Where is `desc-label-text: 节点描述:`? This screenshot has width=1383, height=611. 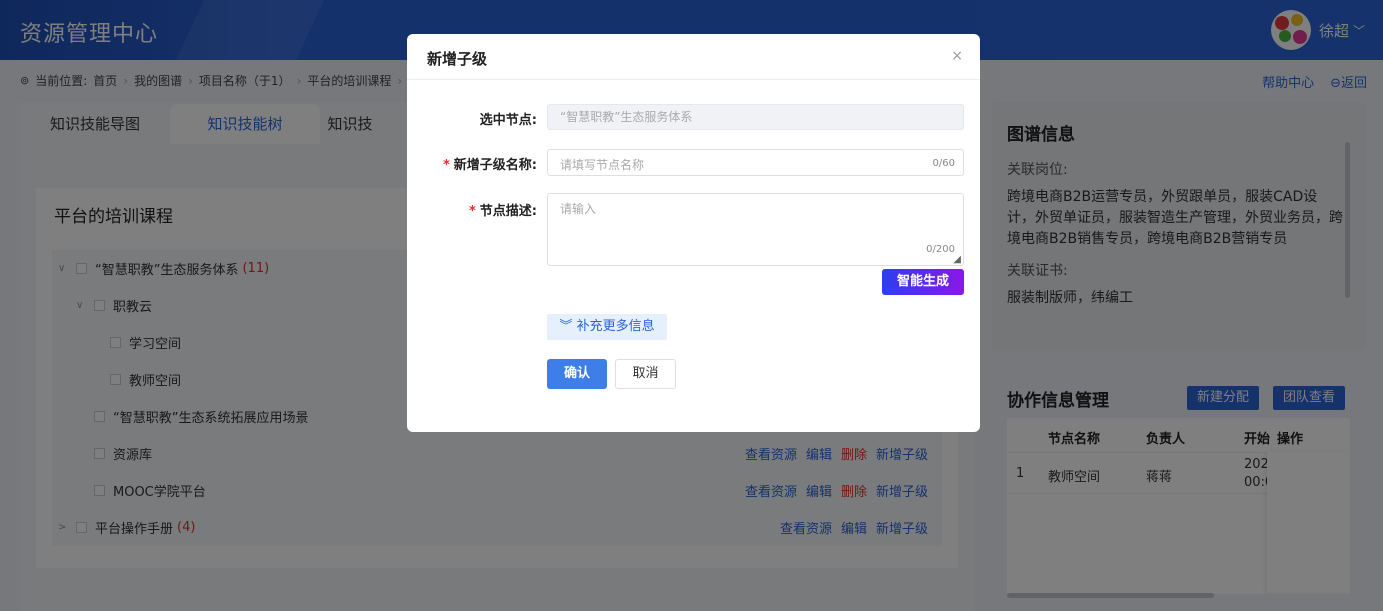
desc-label-text: 节点描述: is located at coordinates (508, 211).